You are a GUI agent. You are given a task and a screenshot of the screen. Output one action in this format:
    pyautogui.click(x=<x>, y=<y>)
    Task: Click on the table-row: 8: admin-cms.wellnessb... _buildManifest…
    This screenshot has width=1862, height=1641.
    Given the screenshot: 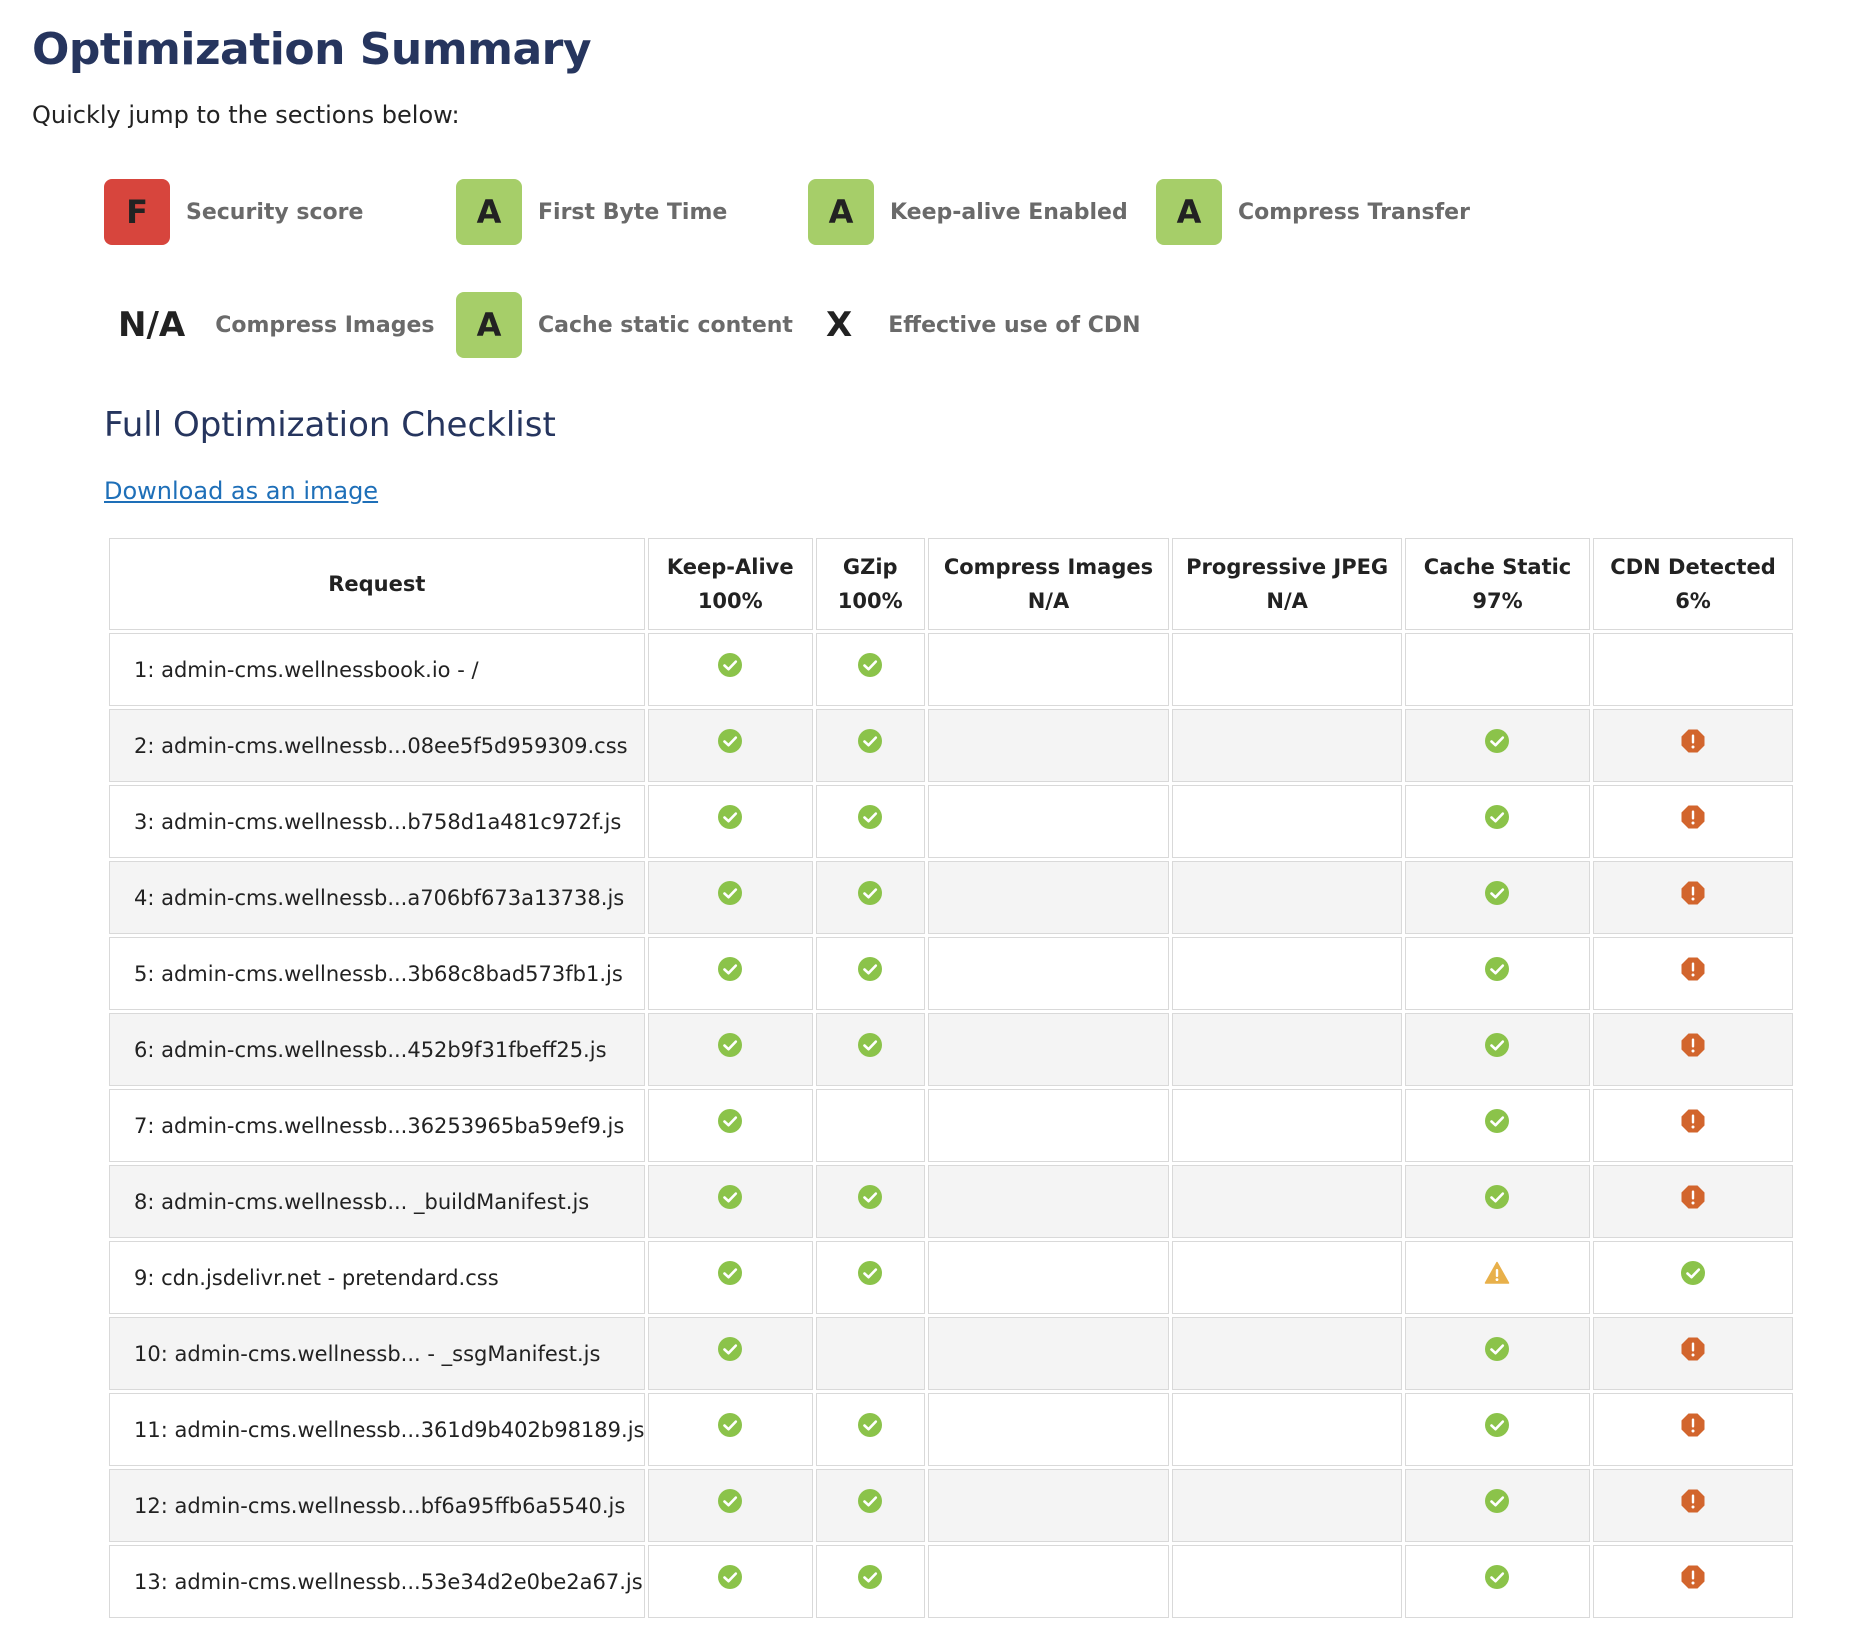 What is the action you would take?
    pyautogui.click(x=951, y=1201)
    